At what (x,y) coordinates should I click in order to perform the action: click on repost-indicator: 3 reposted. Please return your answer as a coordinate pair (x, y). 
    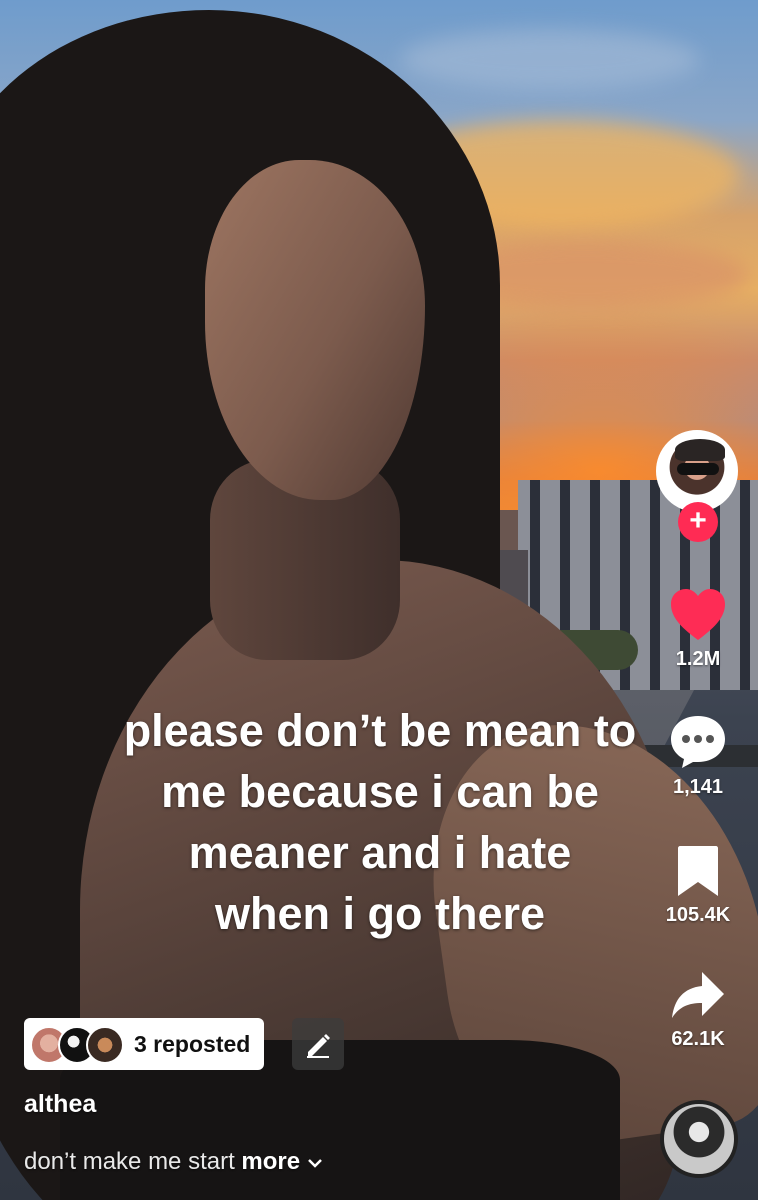
    Looking at the image, I should click on (144, 1044).